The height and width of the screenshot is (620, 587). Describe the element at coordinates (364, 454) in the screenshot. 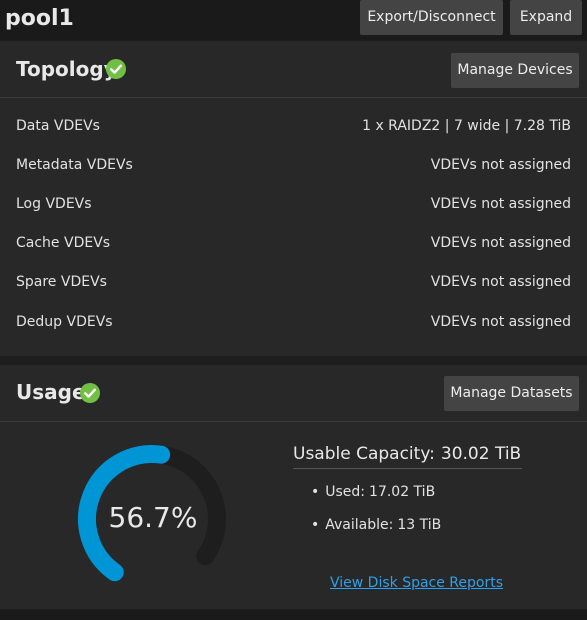

I see `usable-capacity-label: Usable Capacity:` at that location.